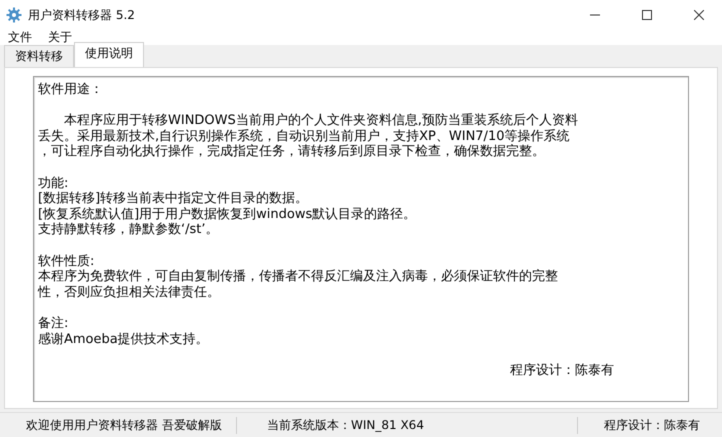  Describe the element at coordinates (67, 261) in the screenshot. I see `text-line: 软件性质:` at that location.